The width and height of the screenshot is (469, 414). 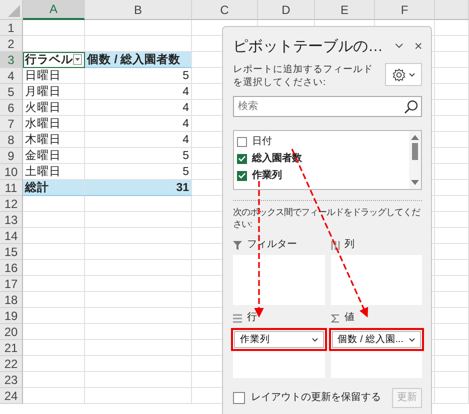 What do you see at coordinates (11, 300) in the screenshot?
I see `row-header: 18` at bounding box center [11, 300].